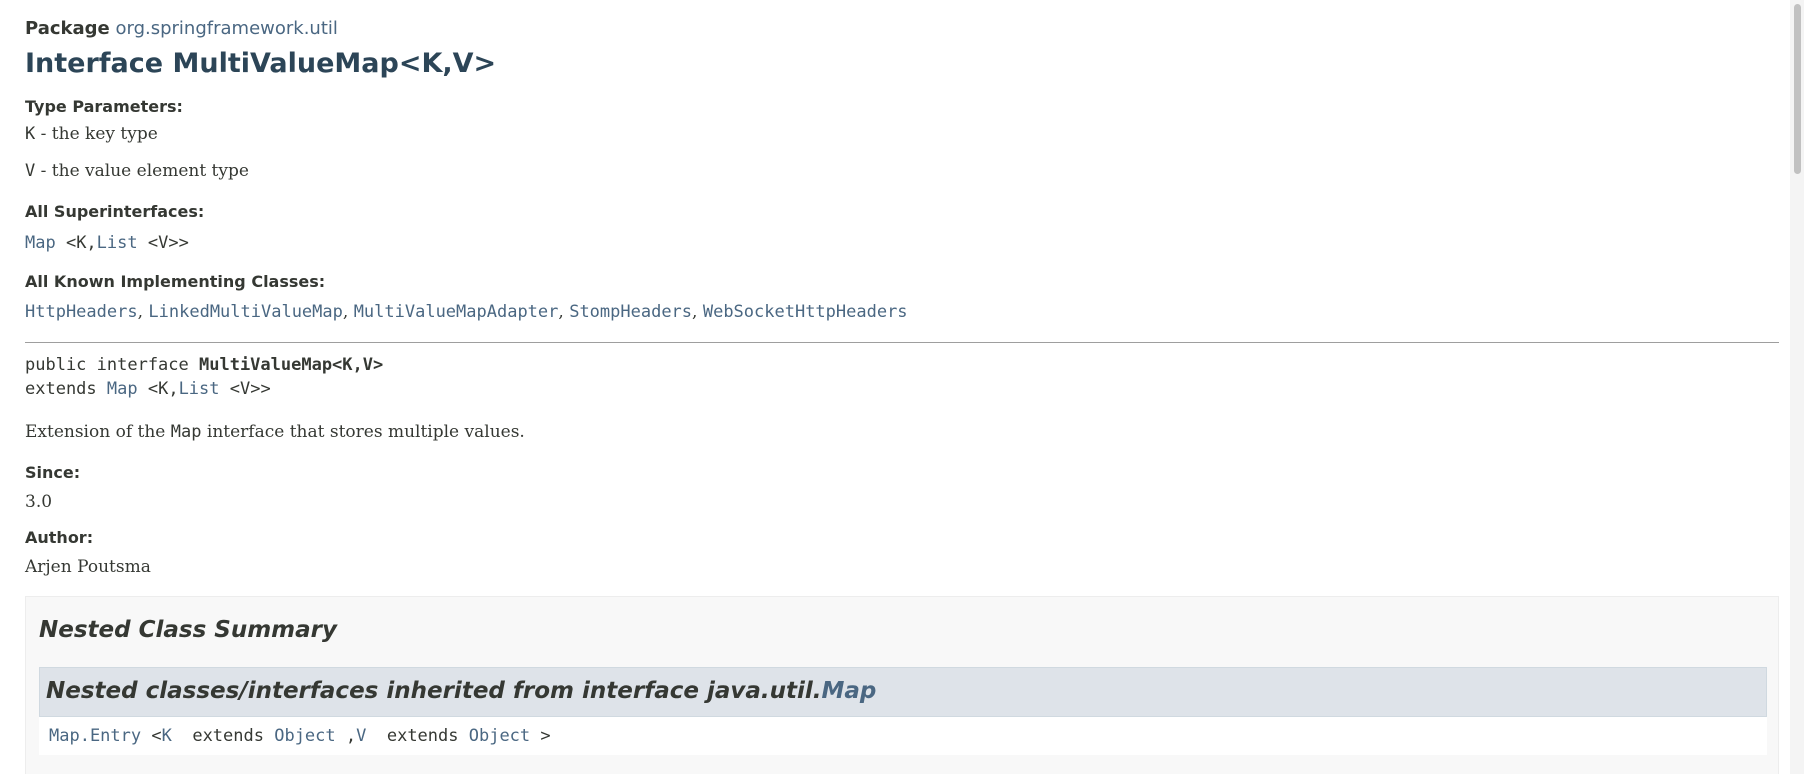 The image size is (1804, 774). What do you see at coordinates (66, 389) in the screenshot?
I see `signature-extends: extends` at bounding box center [66, 389].